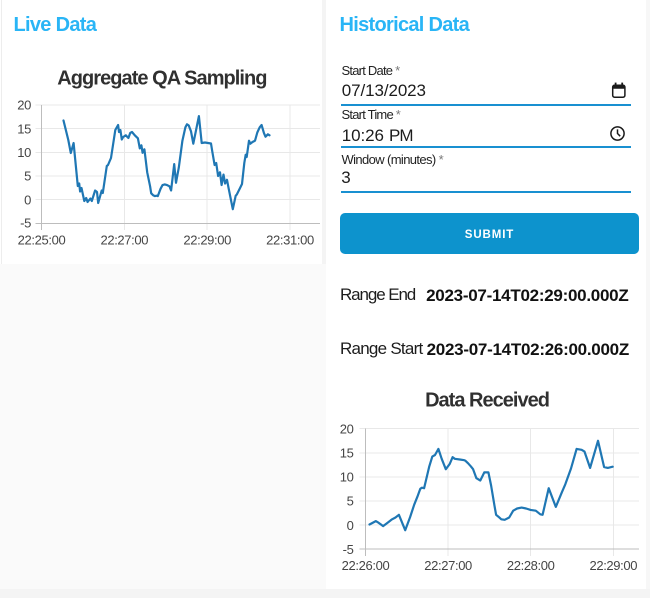 This screenshot has width=650, height=598. What do you see at coordinates (487, 400) in the screenshot?
I see `svg-text: Data Received` at bounding box center [487, 400].